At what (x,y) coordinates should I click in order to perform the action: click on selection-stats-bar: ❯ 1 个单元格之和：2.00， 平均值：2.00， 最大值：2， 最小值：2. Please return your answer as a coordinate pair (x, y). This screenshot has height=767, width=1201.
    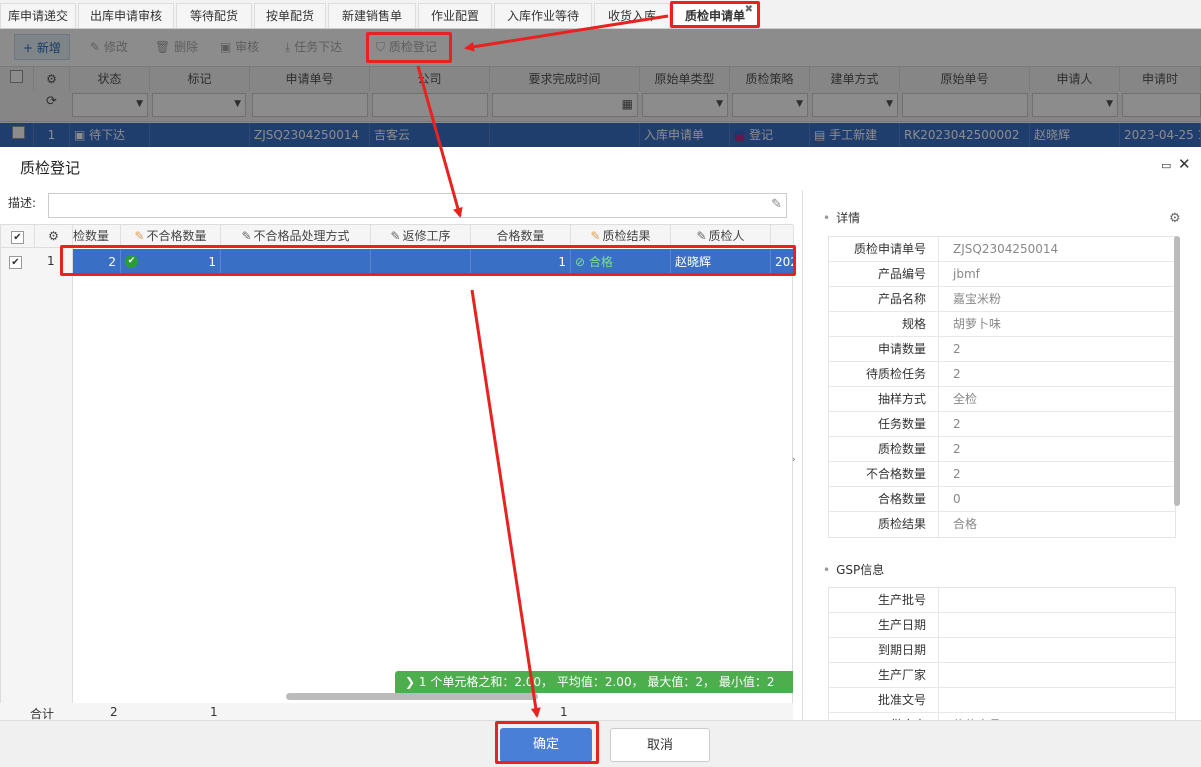
    Looking at the image, I should click on (594, 682).